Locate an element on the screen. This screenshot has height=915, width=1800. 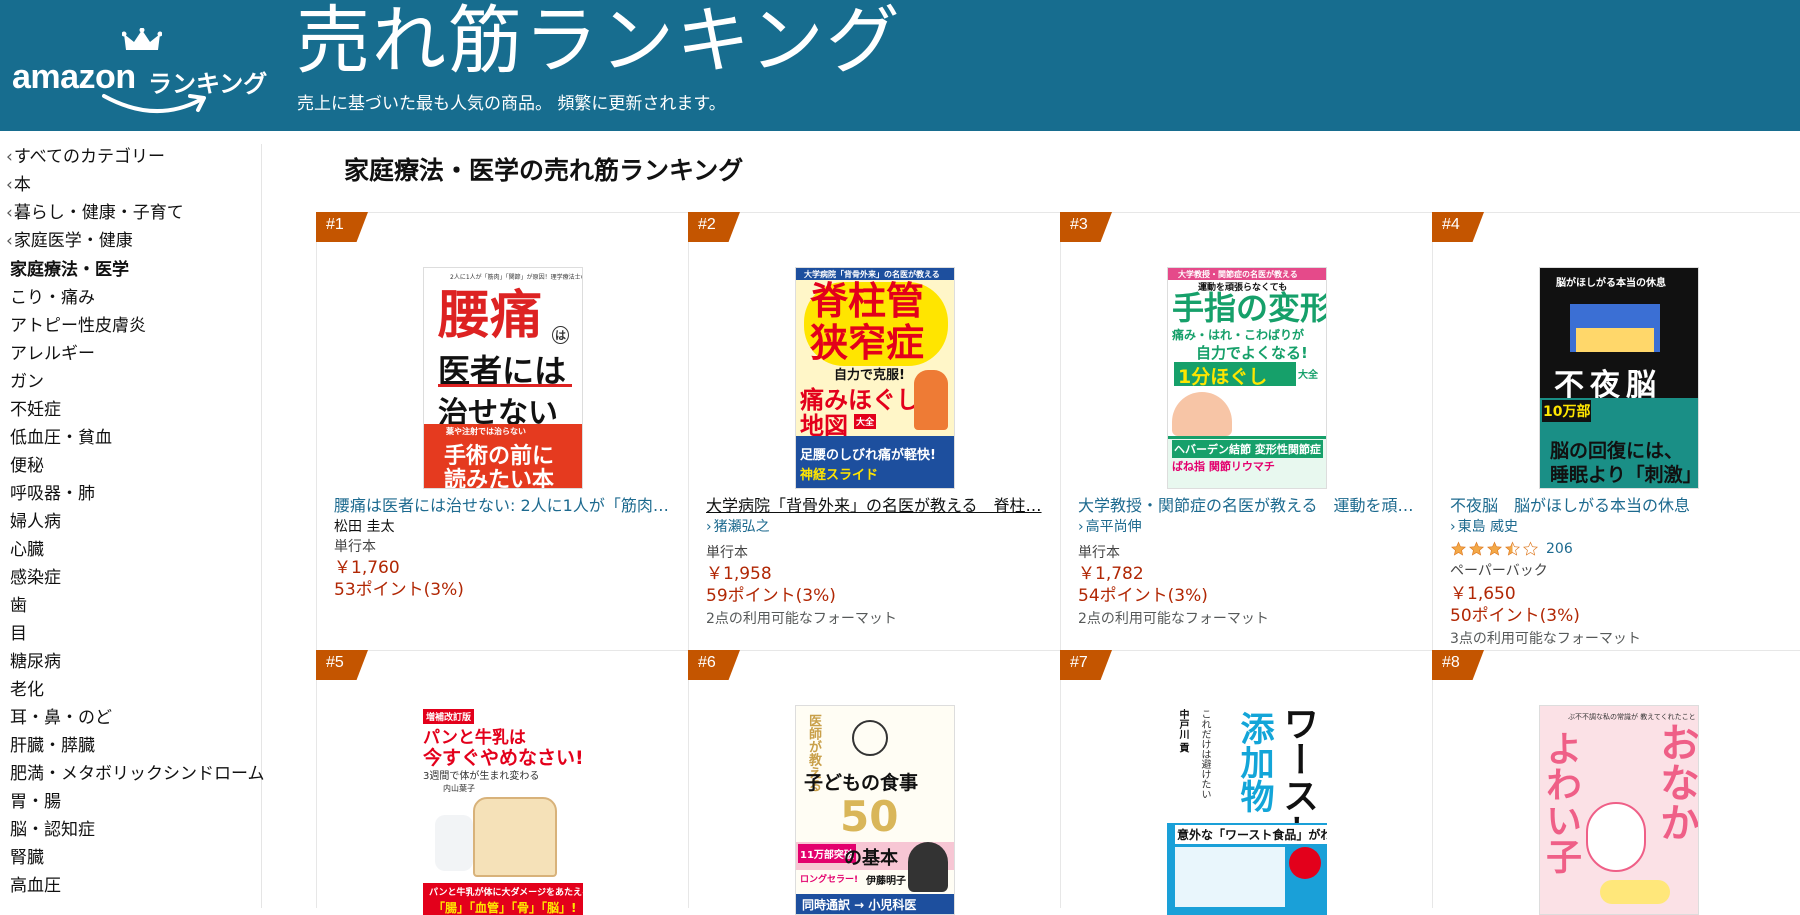
product-cover-image: ぶ不不調な私の常識が 教えてくれたこと おなか よわい子 is located at coordinates (1619, 810).